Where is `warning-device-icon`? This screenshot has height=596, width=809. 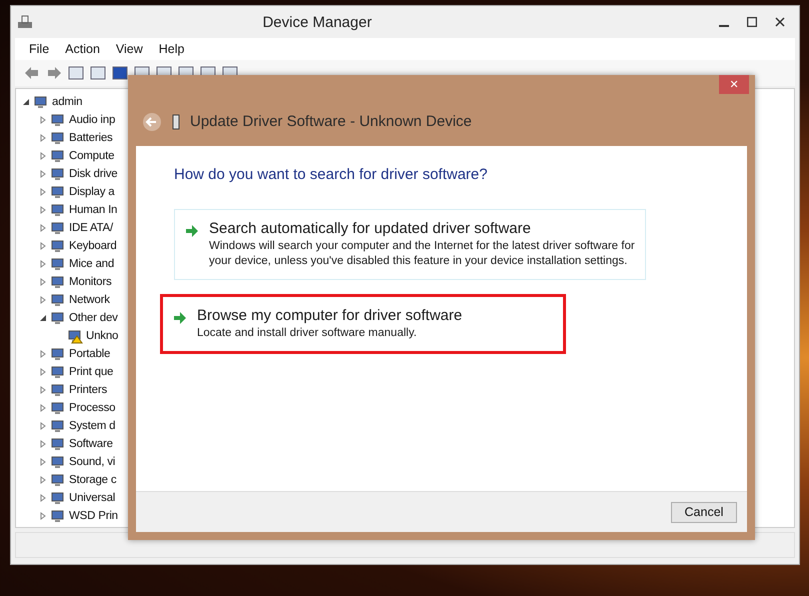
warning-device-icon is located at coordinates (75, 336).